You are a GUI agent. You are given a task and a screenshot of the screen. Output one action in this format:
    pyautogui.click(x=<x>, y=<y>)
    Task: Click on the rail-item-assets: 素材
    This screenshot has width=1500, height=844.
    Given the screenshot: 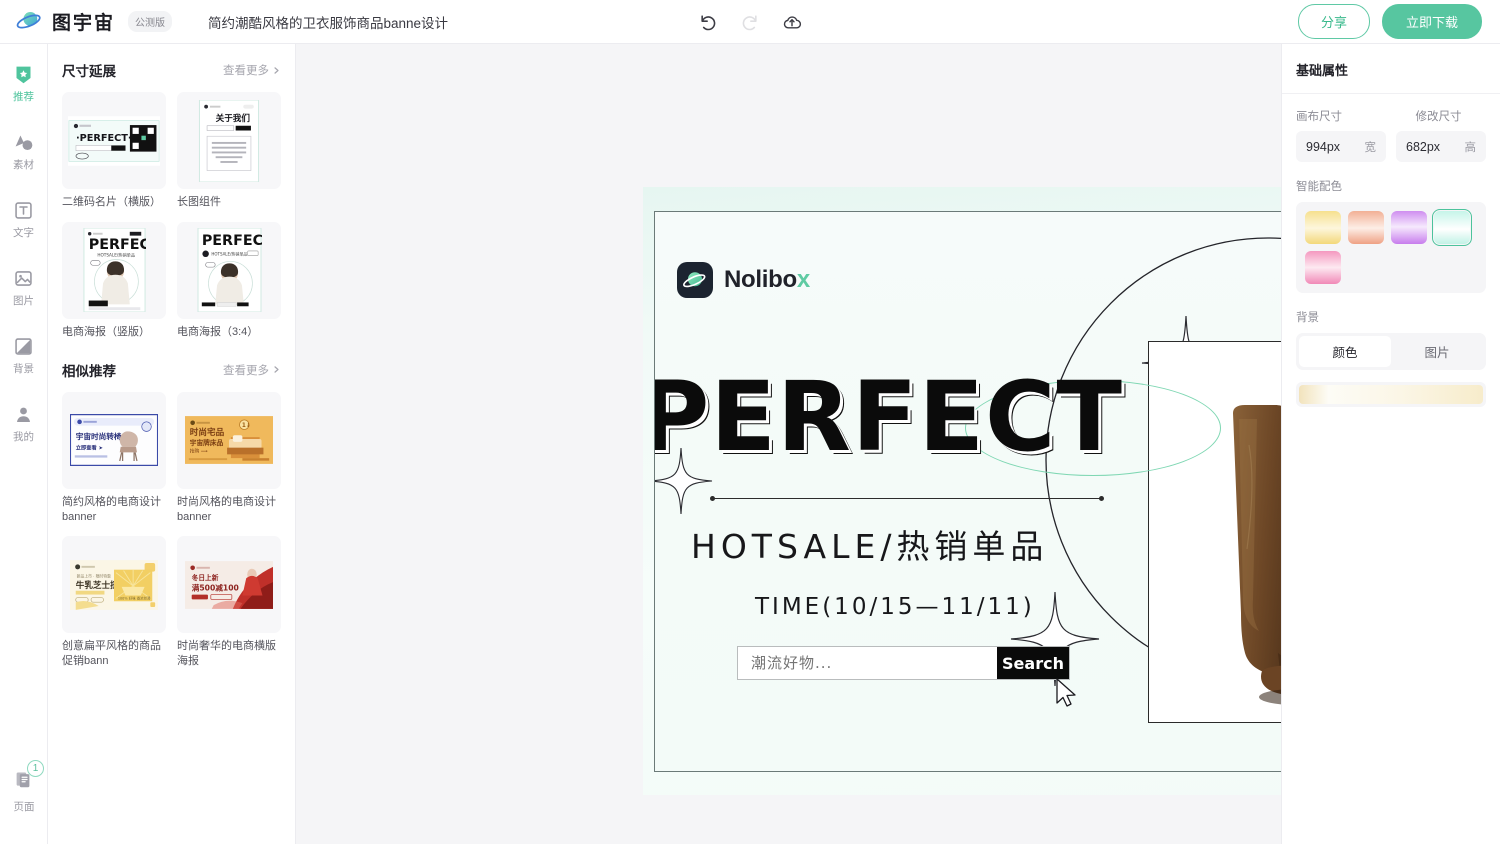 What is the action you would take?
    pyautogui.click(x=24, y=152)
    